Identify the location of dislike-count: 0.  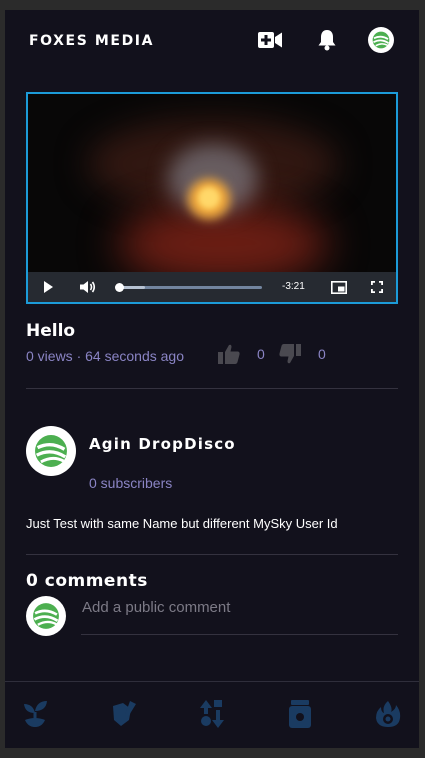
(322, 354).